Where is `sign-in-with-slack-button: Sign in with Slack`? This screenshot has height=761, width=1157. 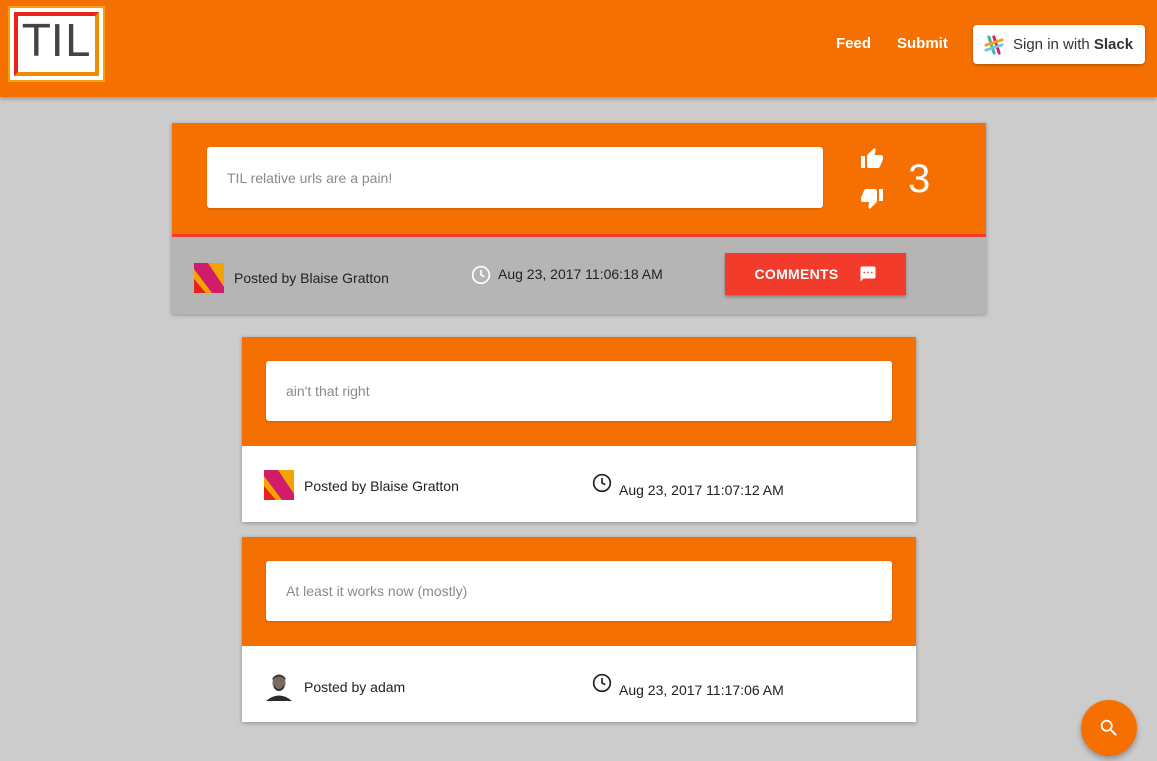 sign-in-with-slack-button: Sign in with Slack is located at coordinates (1059, 44).